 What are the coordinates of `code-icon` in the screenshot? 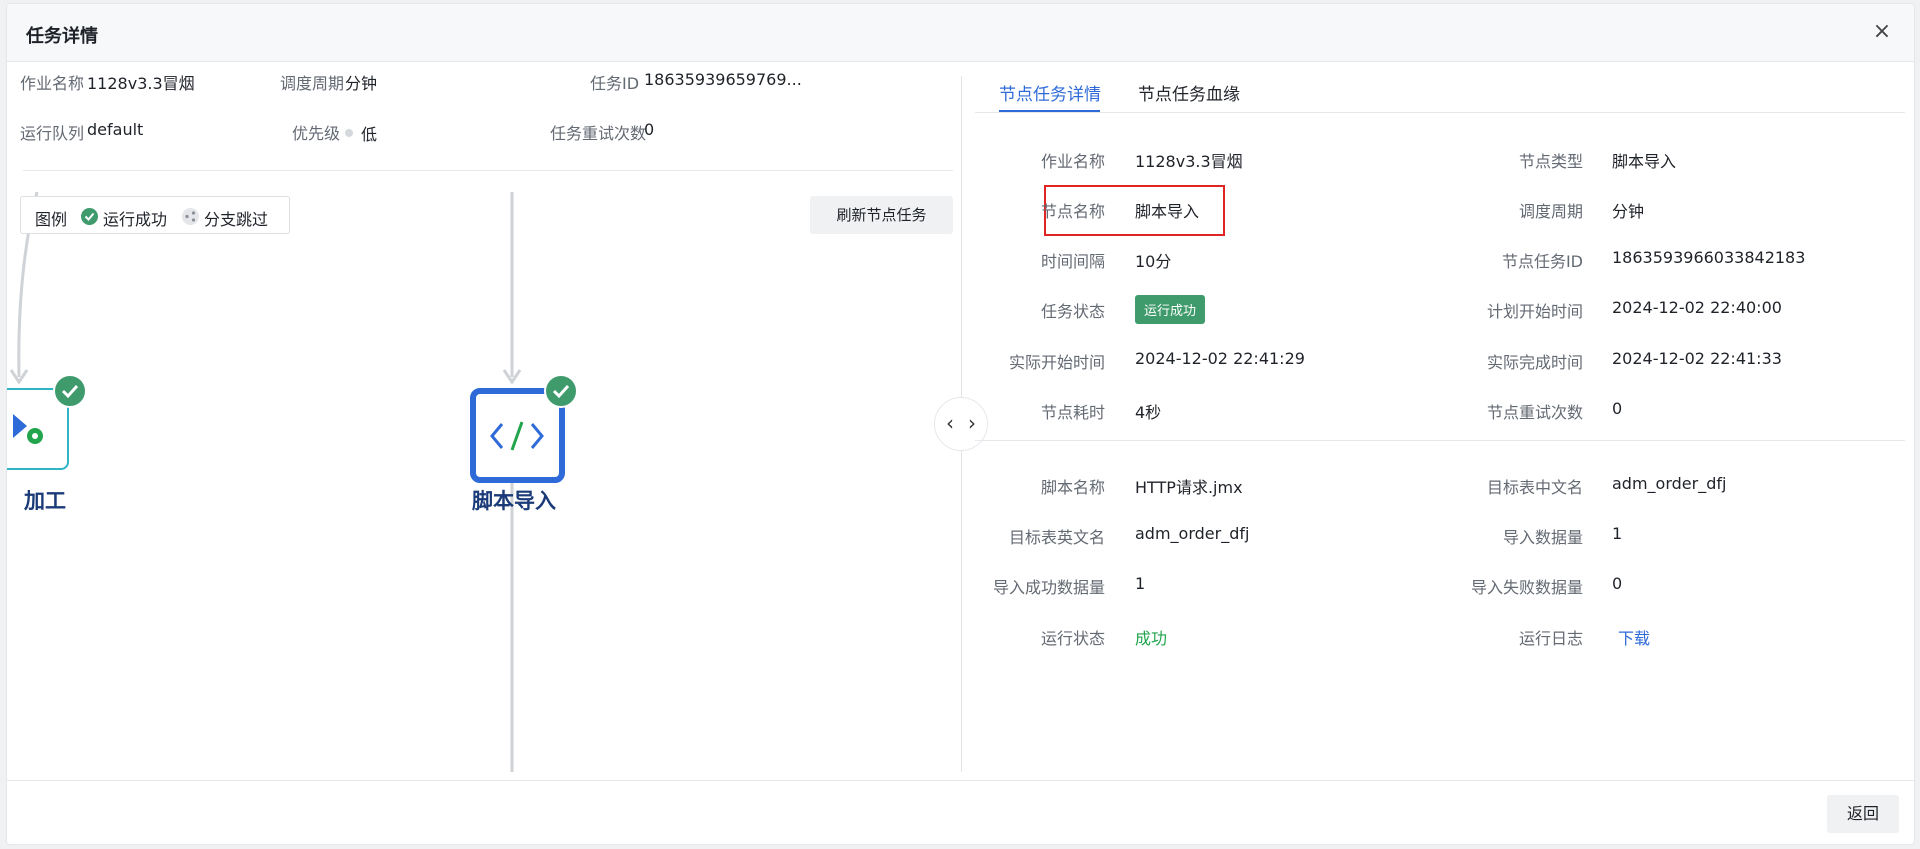 It's located at (517, 436).